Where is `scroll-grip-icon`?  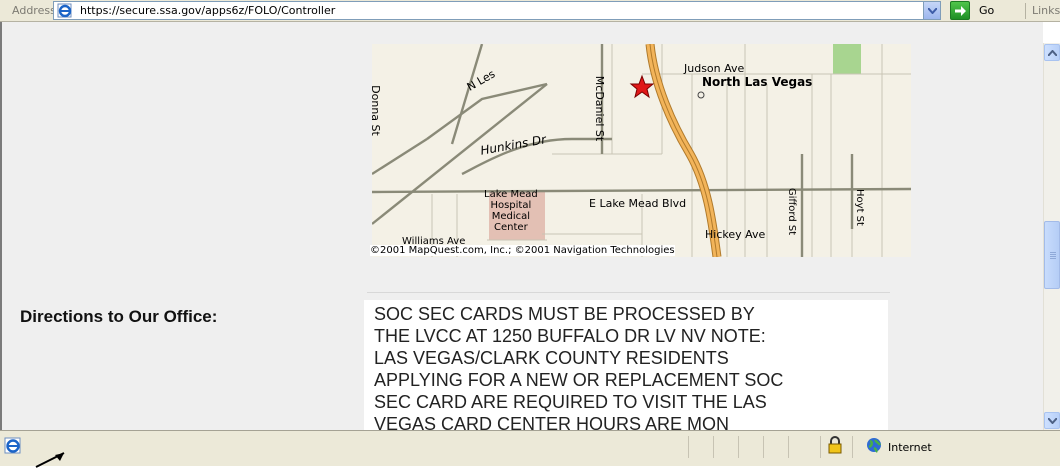
scroll-grip-icon is located at coordinates (1053, 256).